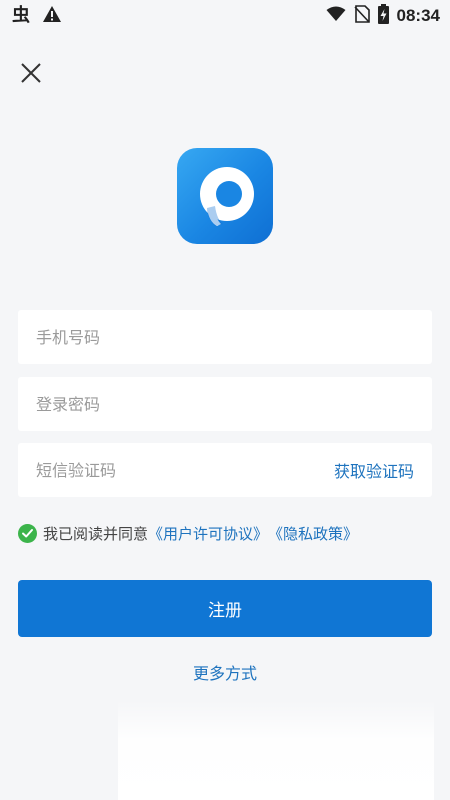 This screenshot has height=800, width=450. Describe the element at coordinates (418, 15) in the screenshot. I see `status-time: 08:34` at that location.